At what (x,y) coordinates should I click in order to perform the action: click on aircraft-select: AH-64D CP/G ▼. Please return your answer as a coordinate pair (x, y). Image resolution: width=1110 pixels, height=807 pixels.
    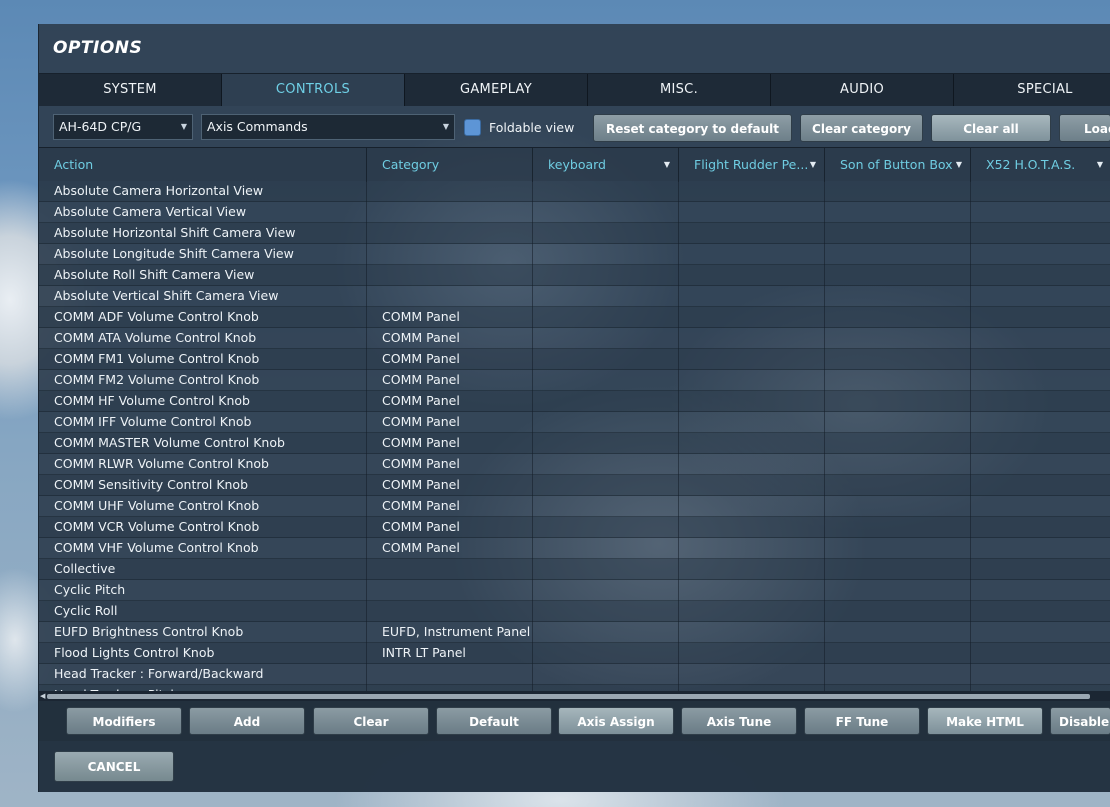
    Looking at the image, I should click on (123, 127).